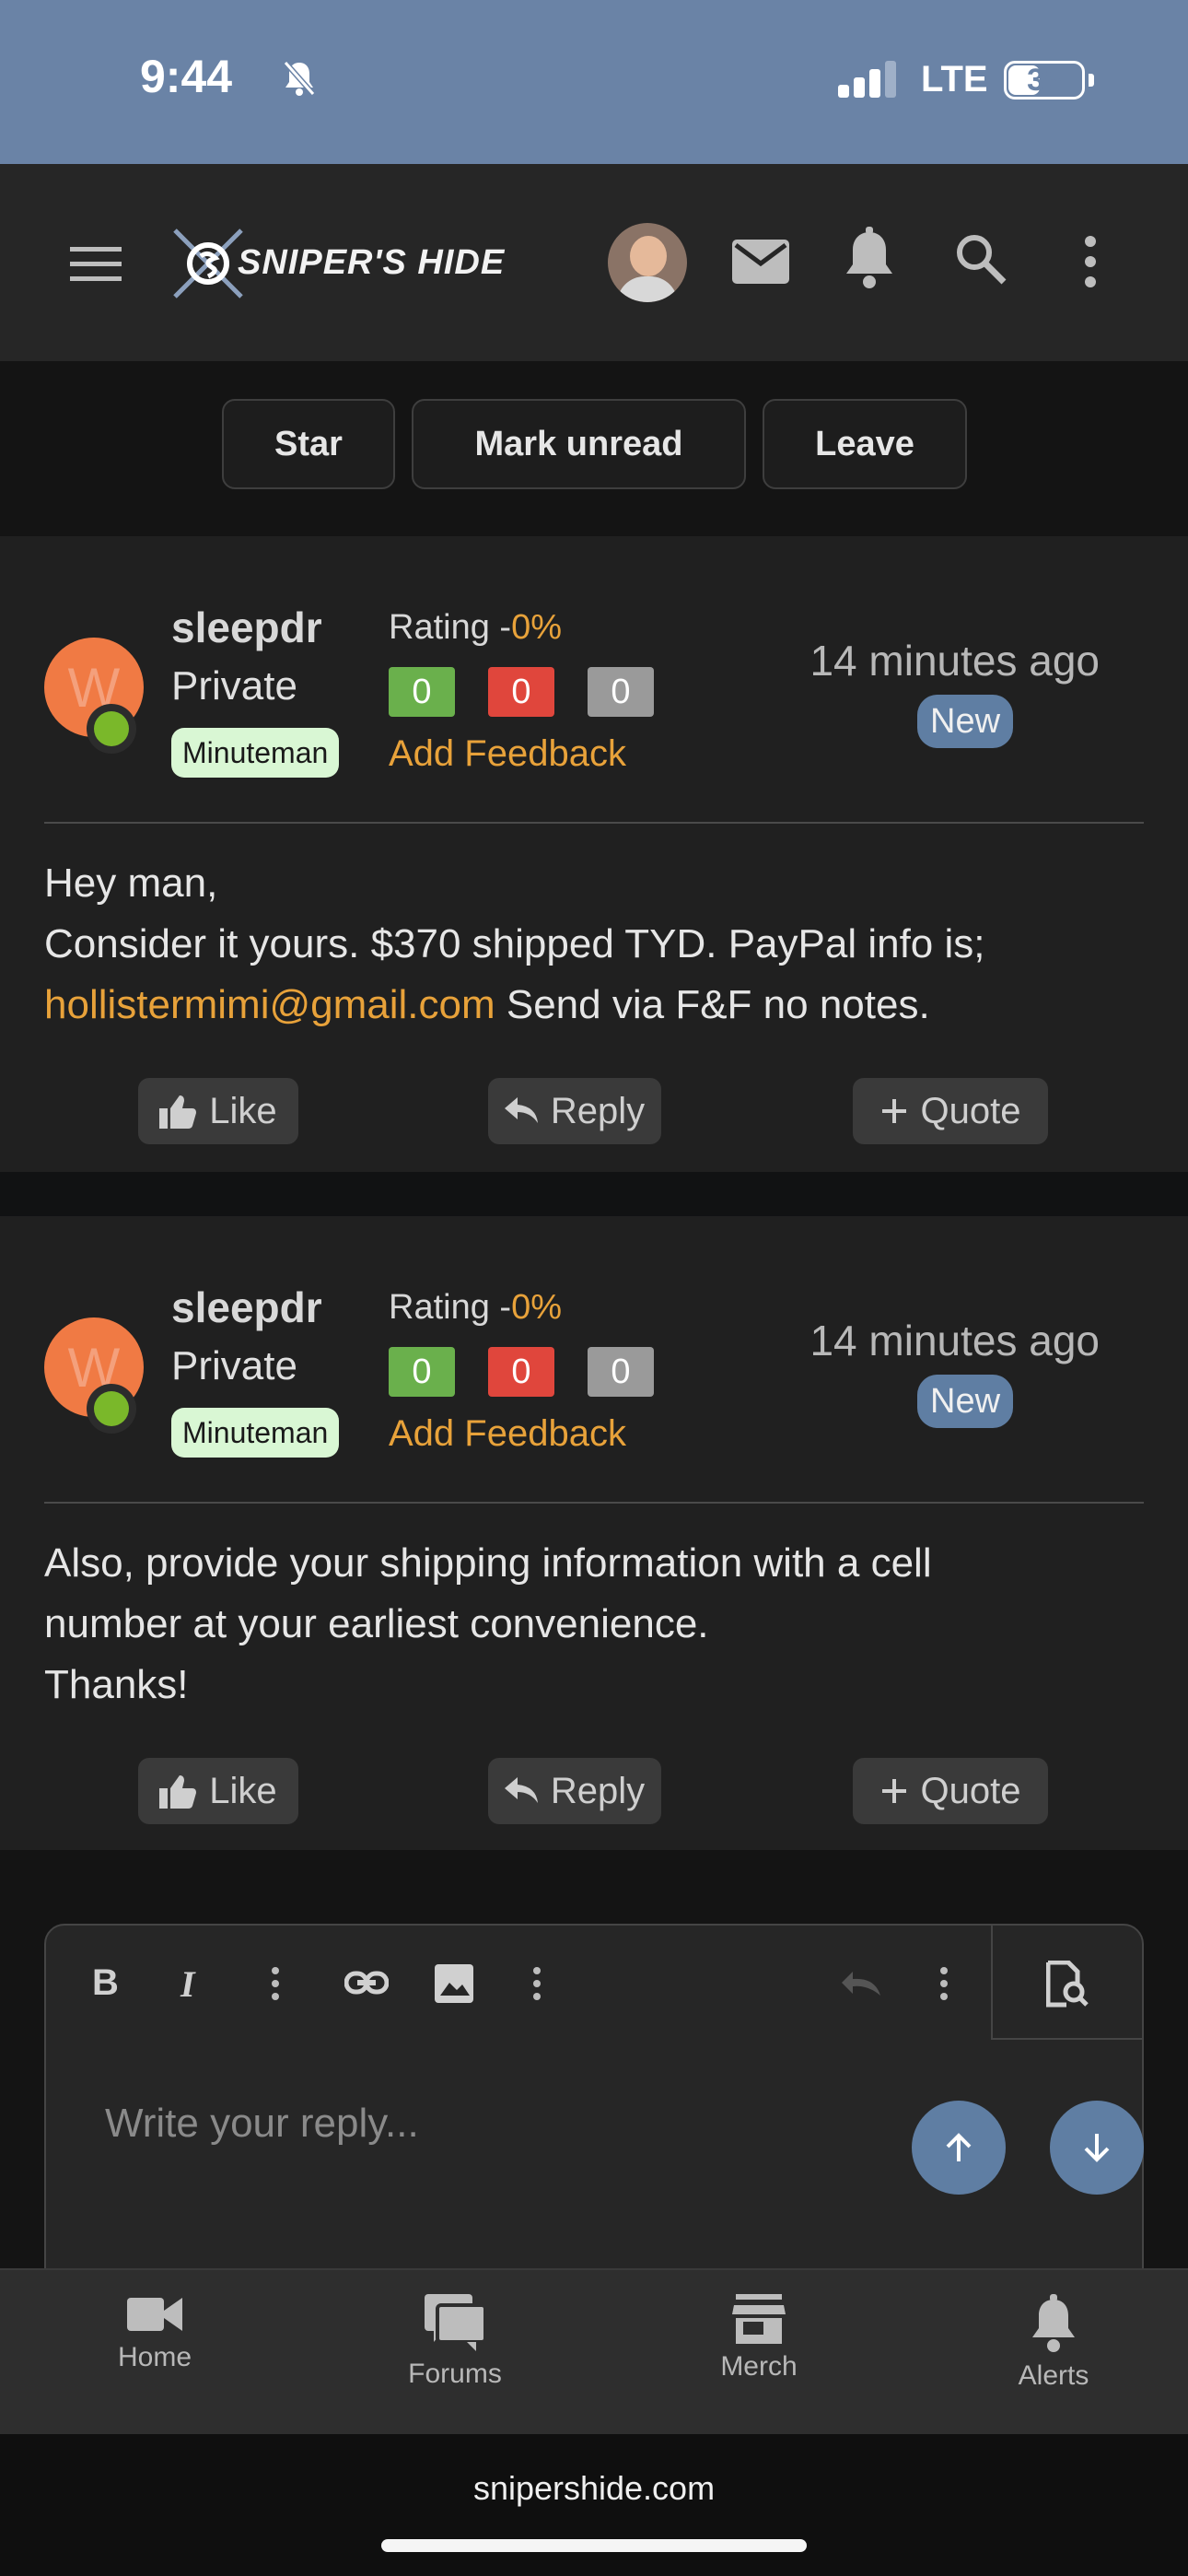  Describe the element at coordinates (954, 79) in the screenshot. I see `network-type: LTE` at that location.